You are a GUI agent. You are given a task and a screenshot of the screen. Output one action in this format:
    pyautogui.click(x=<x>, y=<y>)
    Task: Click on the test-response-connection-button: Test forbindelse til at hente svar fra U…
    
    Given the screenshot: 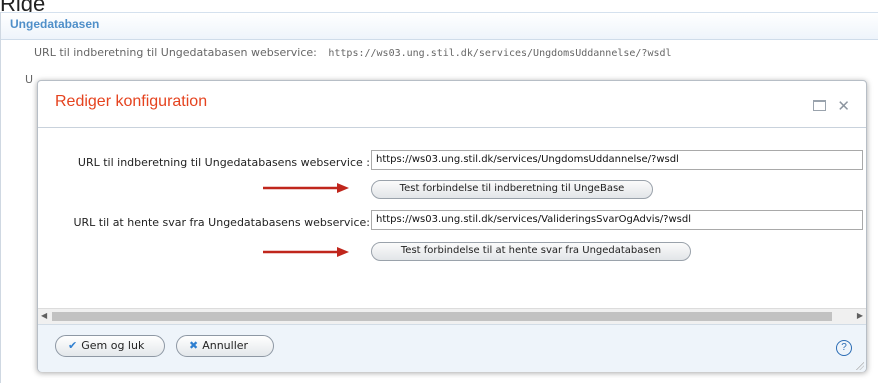 What is the action you would take?
    pyautogui.click(x=531, y=251)
    